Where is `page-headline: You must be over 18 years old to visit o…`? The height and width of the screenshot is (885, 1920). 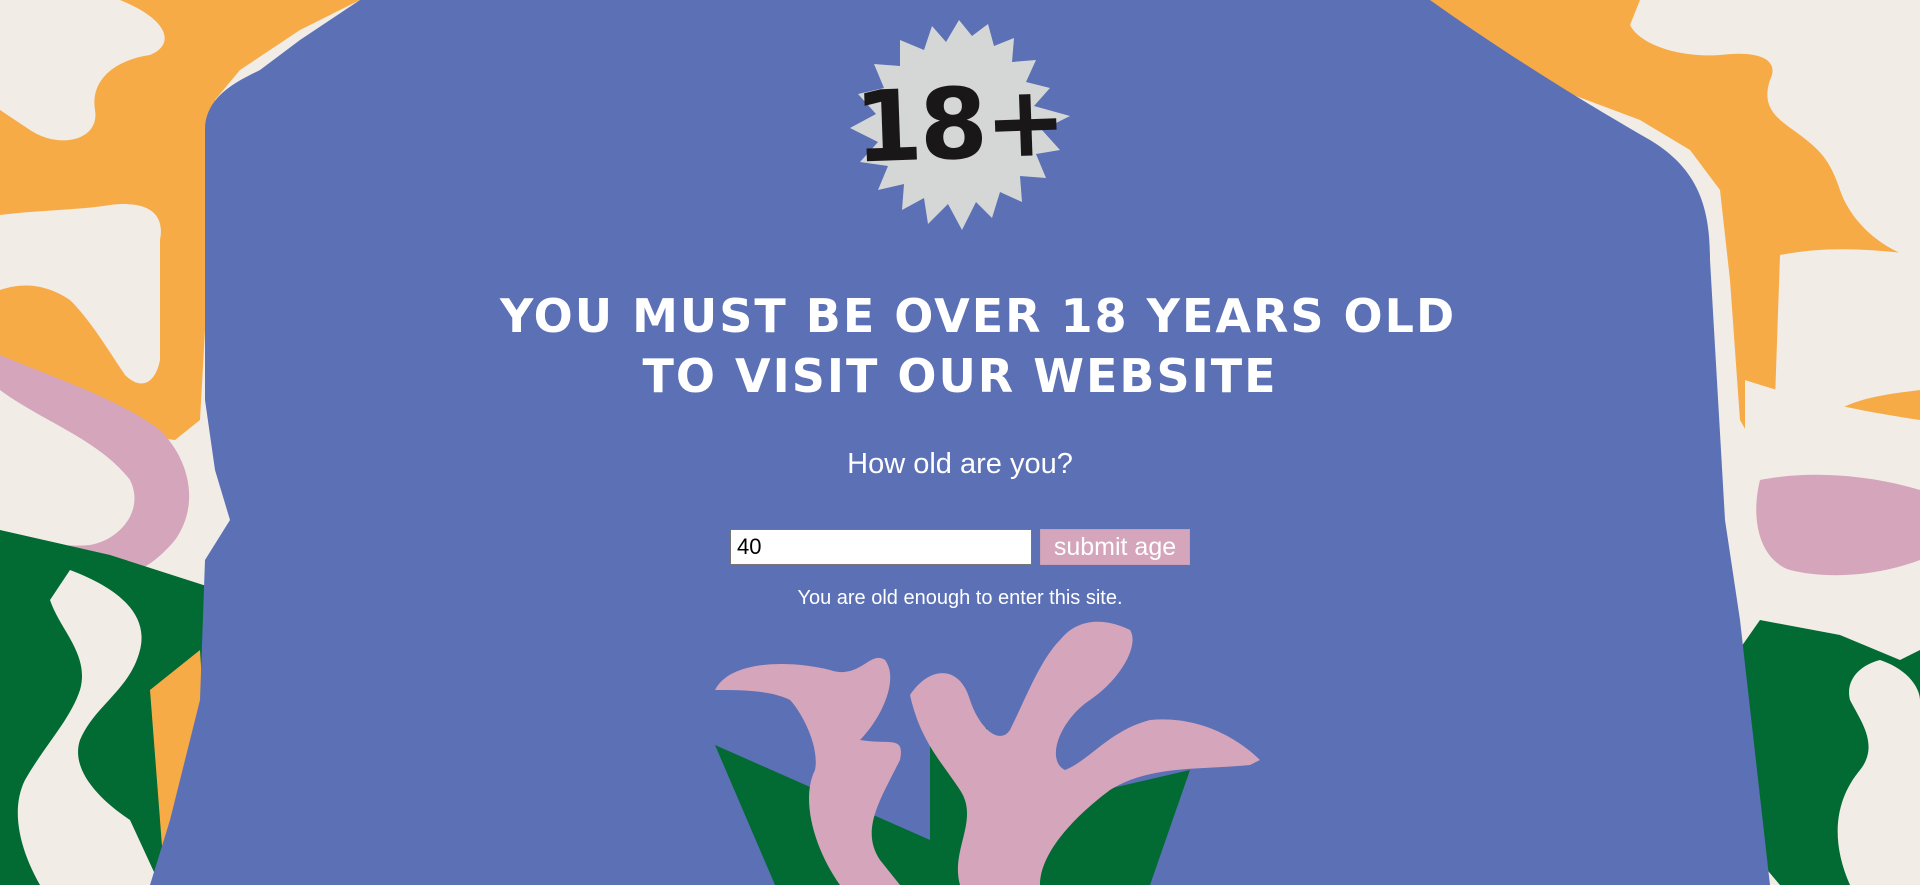 page-headline: You must be over 18 years old to visit o… is located at coordinates (978, 346).